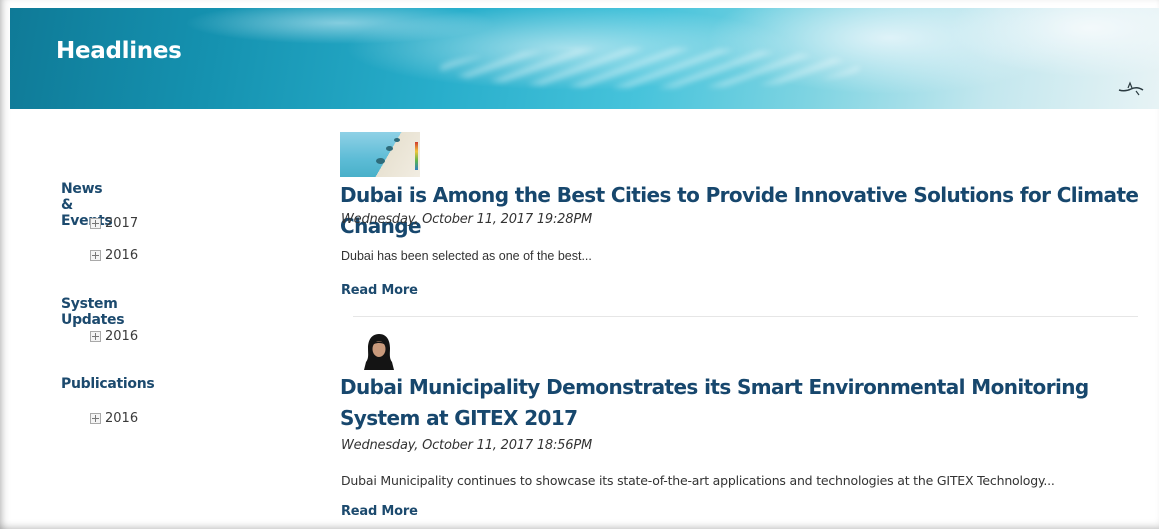 Image resolution: width=1159 pixels, height=529 pixels. What do you see at coordinates (650, 68) in the screenshot?
I see `banner-wave` at bounding box center [650, 68].